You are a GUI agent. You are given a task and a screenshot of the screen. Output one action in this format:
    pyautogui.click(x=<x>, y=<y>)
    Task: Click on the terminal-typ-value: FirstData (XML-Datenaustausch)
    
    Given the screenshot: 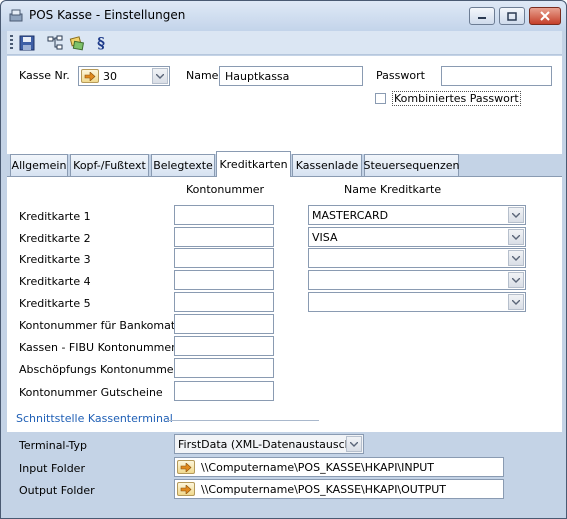 What is the action you would take?
    pyautogui.click(x=267, y=444)
    